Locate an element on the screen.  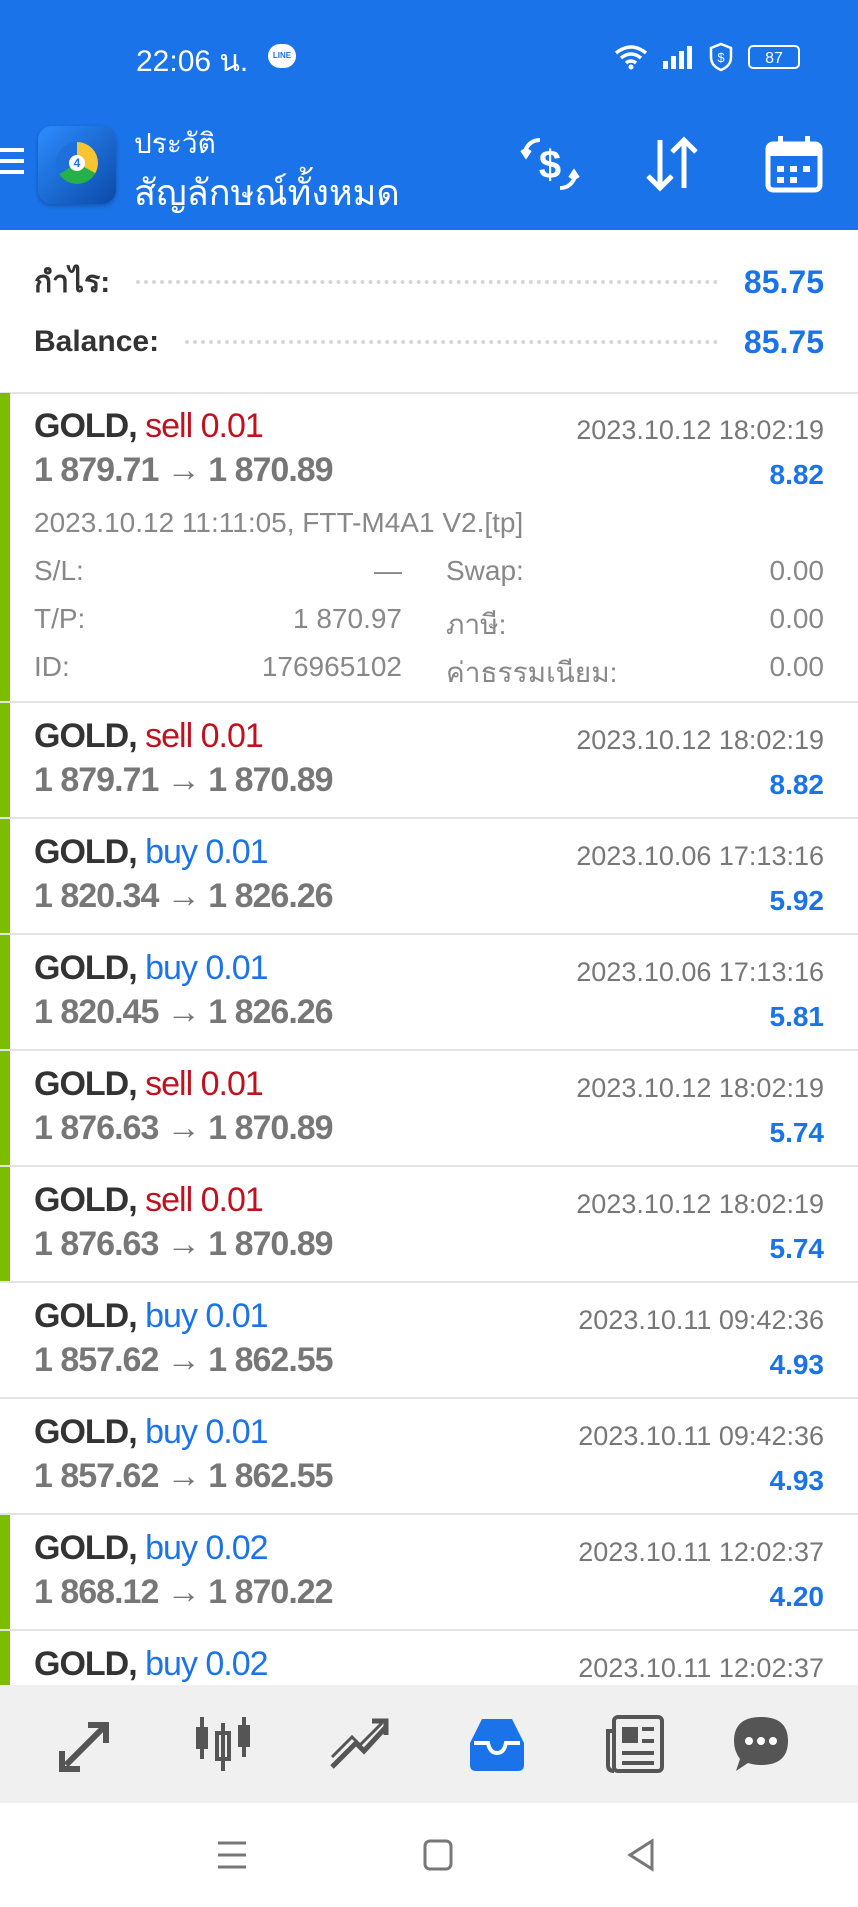
profit-row: กำไร: 85.75 is located at coordinates (429, 282).